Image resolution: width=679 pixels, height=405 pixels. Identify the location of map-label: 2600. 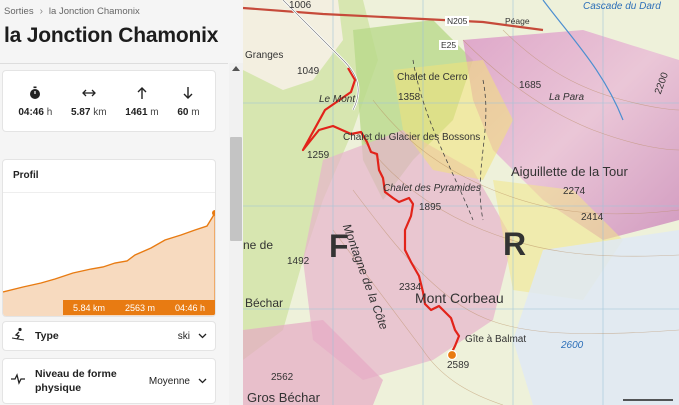
(572, 345).